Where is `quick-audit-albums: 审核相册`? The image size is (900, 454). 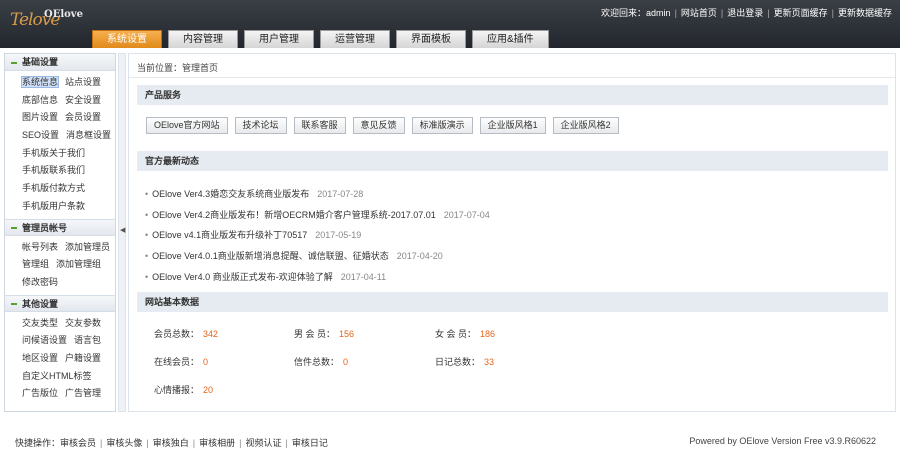
quick-audit-albums: 审核相册 is located at coordinates (217, 443).